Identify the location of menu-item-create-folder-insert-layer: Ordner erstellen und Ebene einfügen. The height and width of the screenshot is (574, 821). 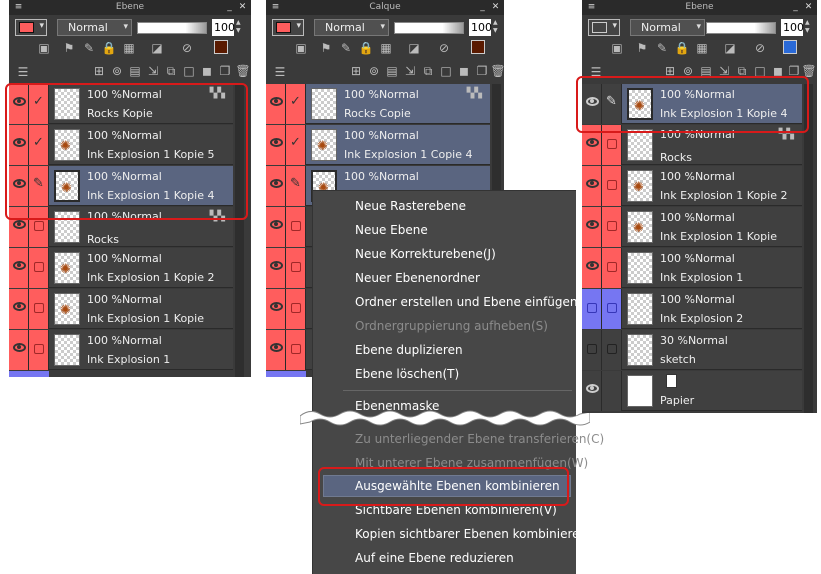
(466, 302).